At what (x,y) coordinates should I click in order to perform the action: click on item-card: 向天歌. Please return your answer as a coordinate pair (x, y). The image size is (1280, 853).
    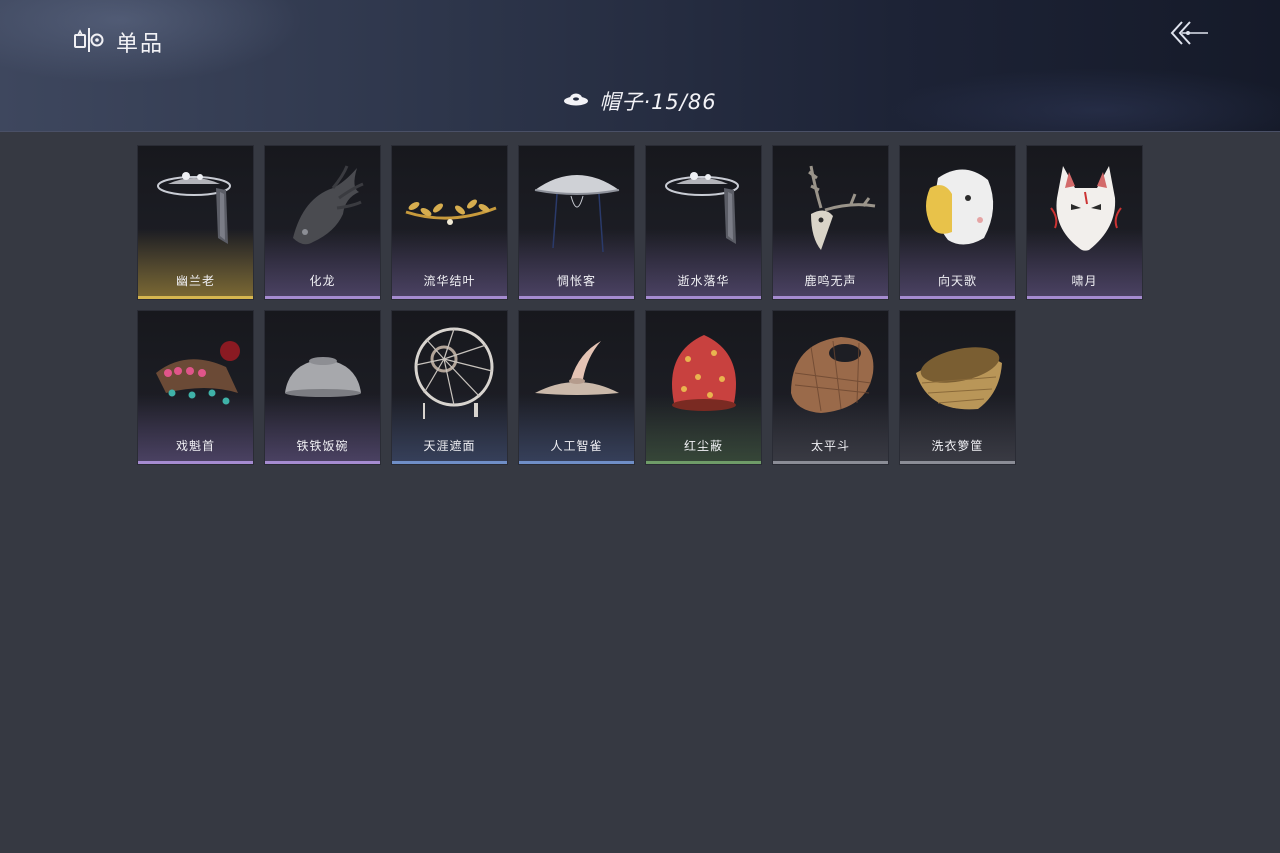
    Looking at the image, I should click on (957, 222).